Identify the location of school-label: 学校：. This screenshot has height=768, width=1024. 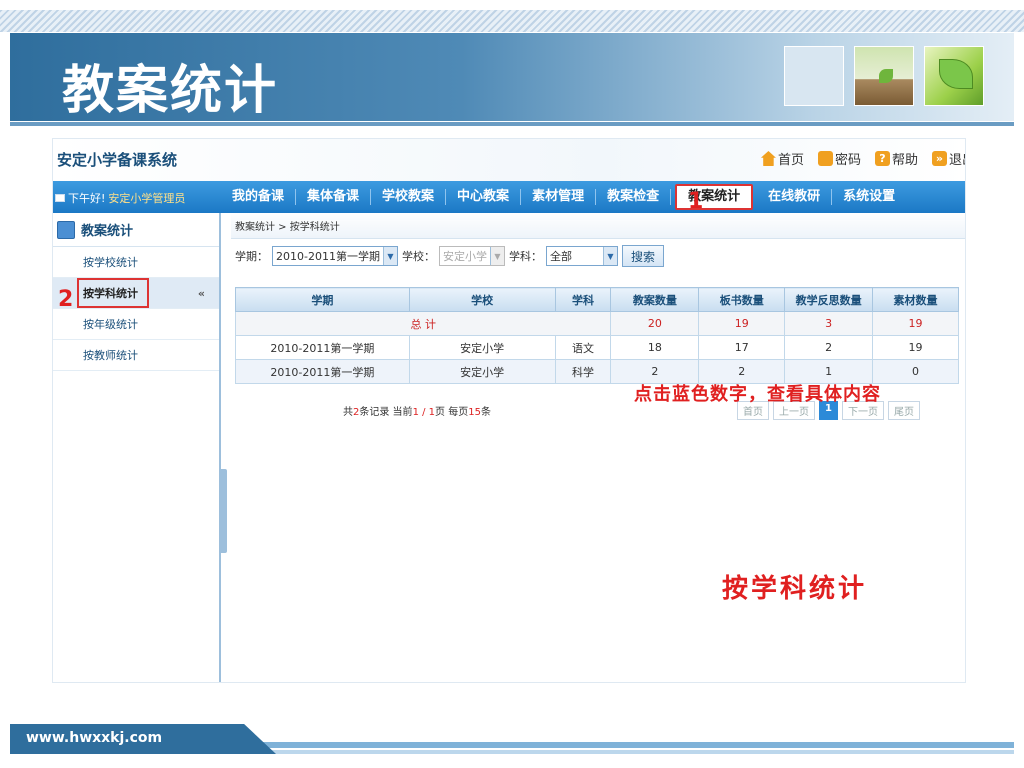
(418, 256).